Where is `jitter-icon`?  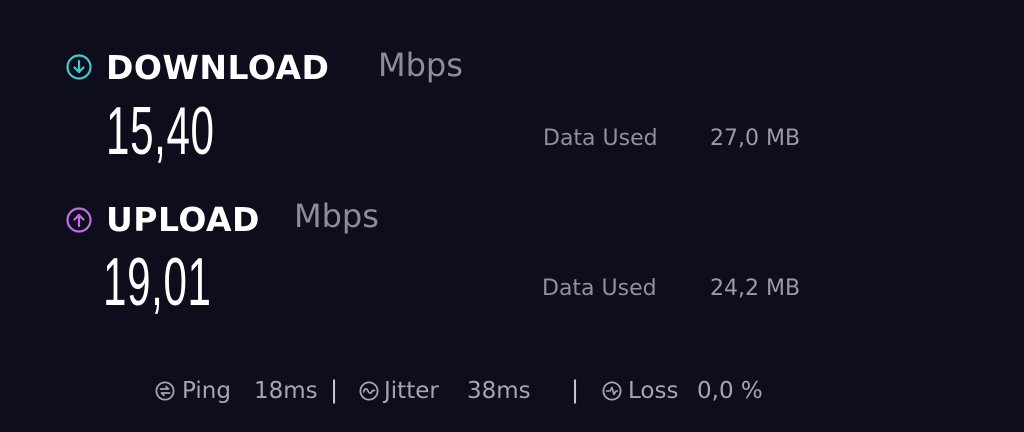 jitter-icon is located at coordinates (369, 391).